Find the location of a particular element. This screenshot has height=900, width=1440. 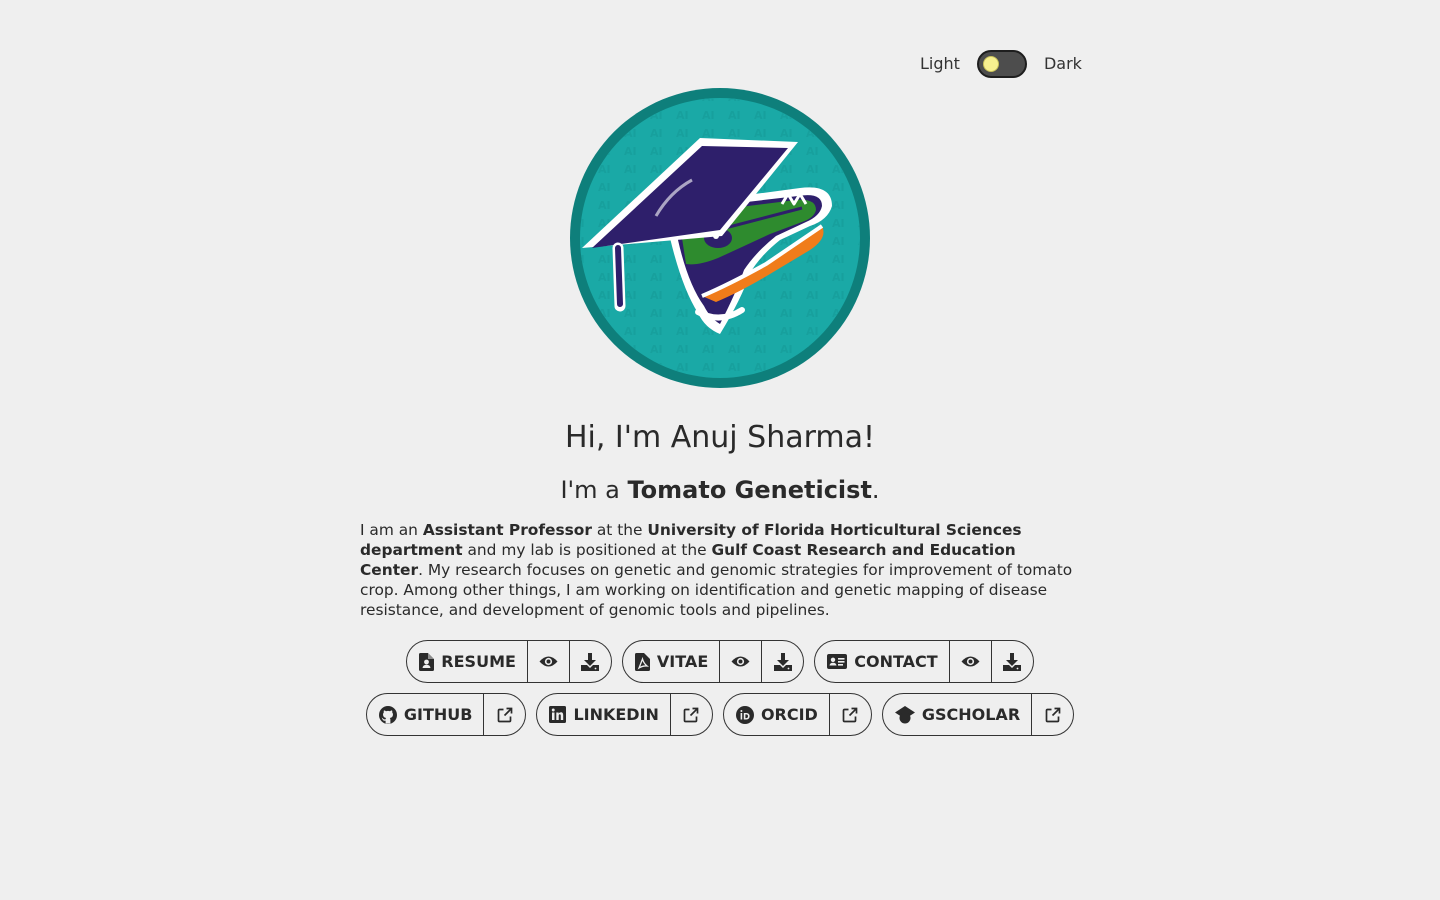

gator-graduation-cap-logo-icon: AI is located at coordinates (720, 238).